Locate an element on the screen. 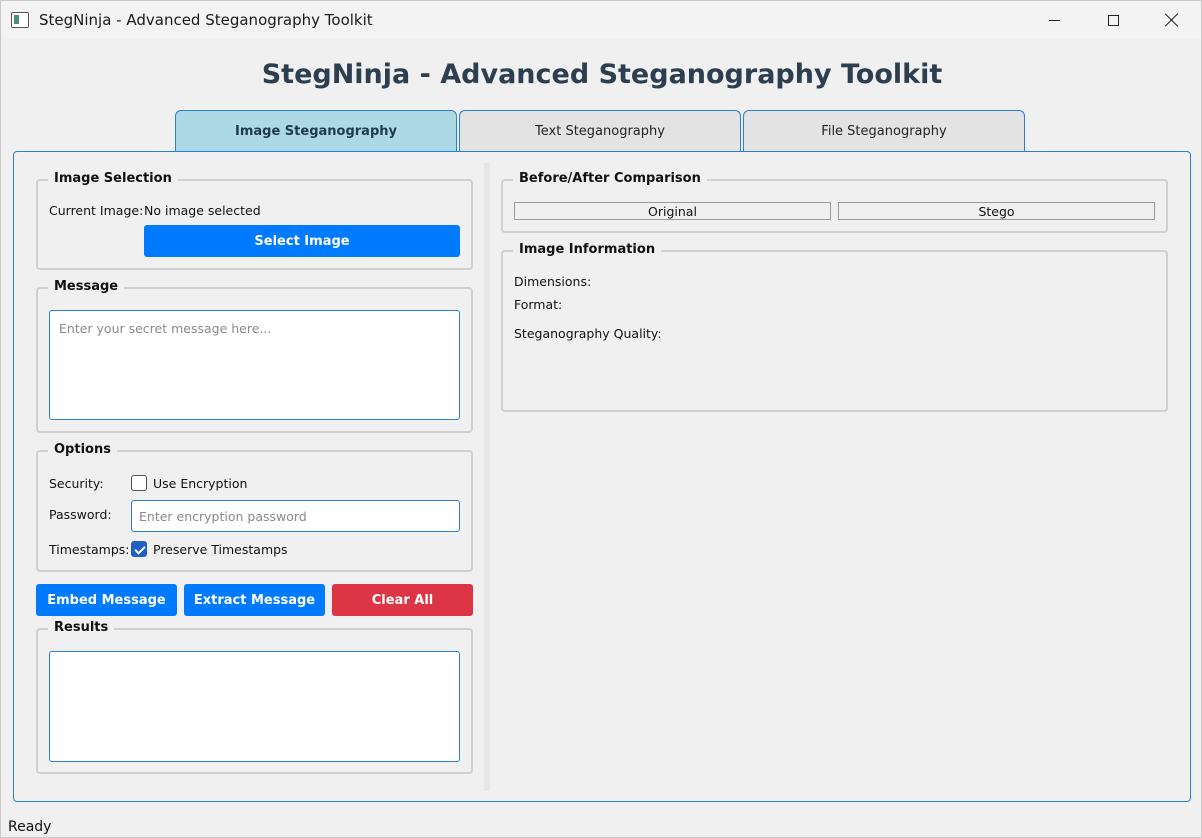 Image resolution: width=1202 pixels, height=838 pixels. security-label: Security: is located at coordinates (76, 483).